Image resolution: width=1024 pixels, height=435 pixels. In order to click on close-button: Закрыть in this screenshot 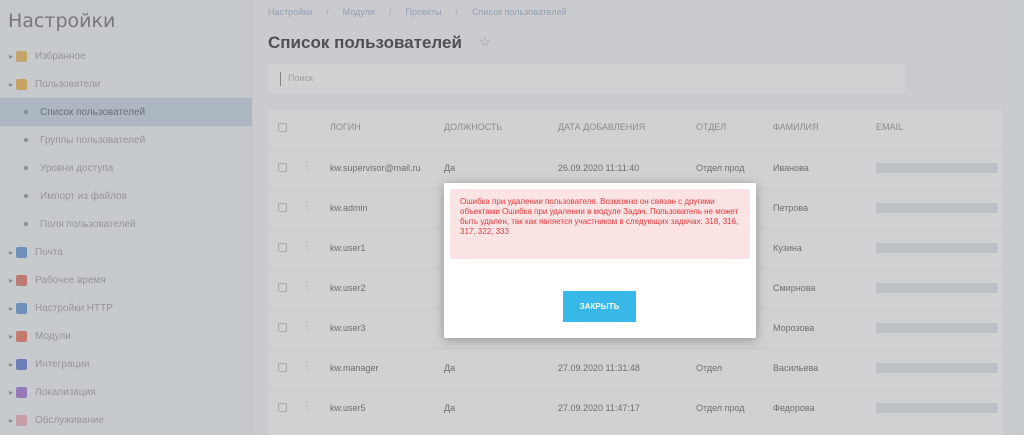, I will do `click(599, 306)`.